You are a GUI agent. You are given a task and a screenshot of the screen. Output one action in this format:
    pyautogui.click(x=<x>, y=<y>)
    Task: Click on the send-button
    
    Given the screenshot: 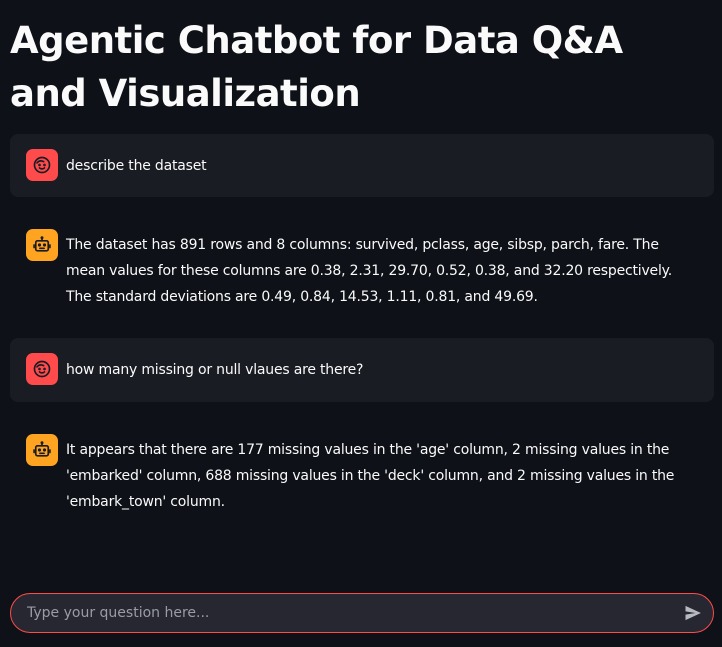 What is the action you would take?
    pyautogui.click(x=693, y=613)
    